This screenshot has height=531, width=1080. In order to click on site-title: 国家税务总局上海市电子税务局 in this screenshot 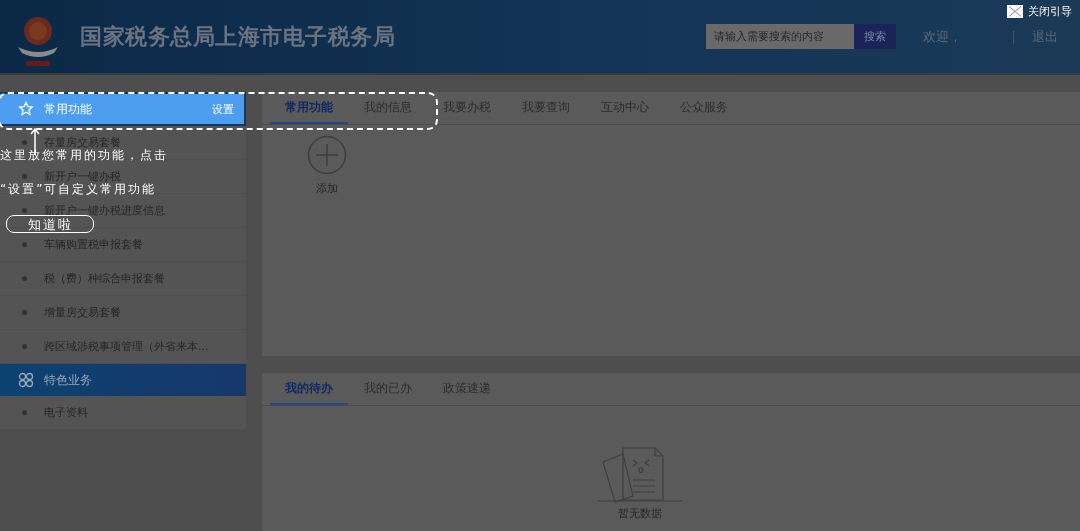, I will do `click(237, 36)`.